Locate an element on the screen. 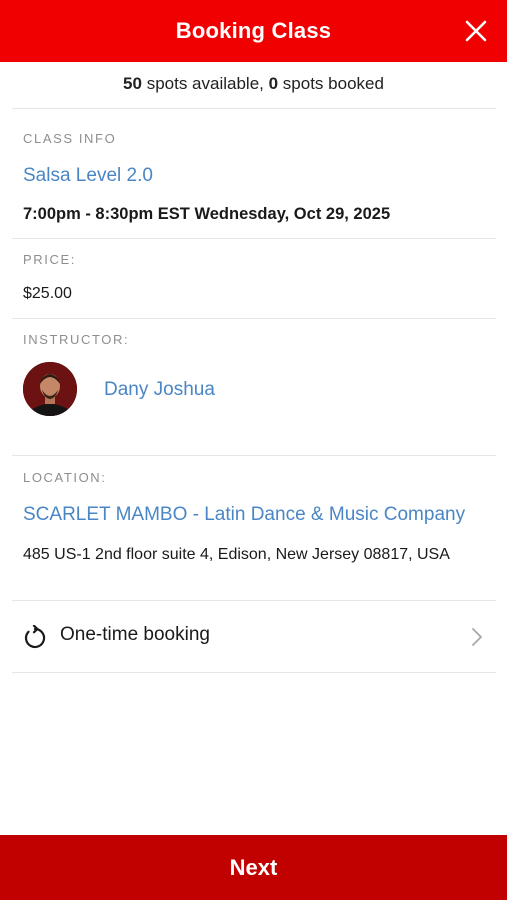 The image size is (507, 900). next-button: Next is located at coordinates (253, 867).